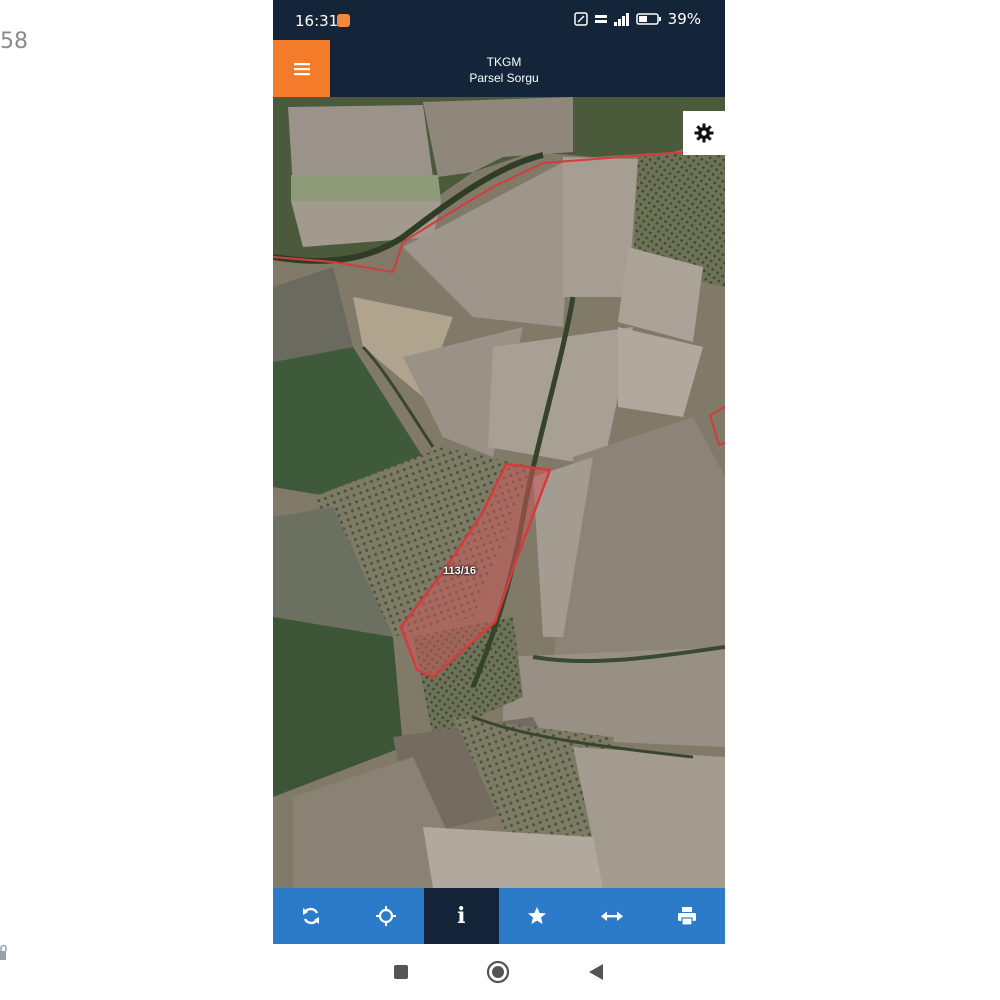  Describe the element at coordinates (684, 19) in the screenshot. I see `battery-percent: 39%` at that location.